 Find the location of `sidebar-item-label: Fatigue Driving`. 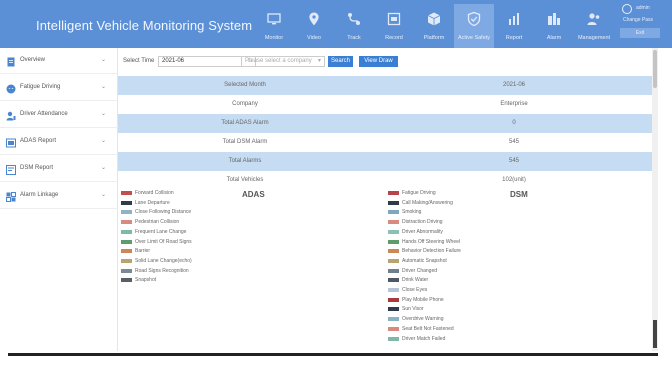

sidebar-item-label: Fatigue Driving is located at coordinates (40, 87).